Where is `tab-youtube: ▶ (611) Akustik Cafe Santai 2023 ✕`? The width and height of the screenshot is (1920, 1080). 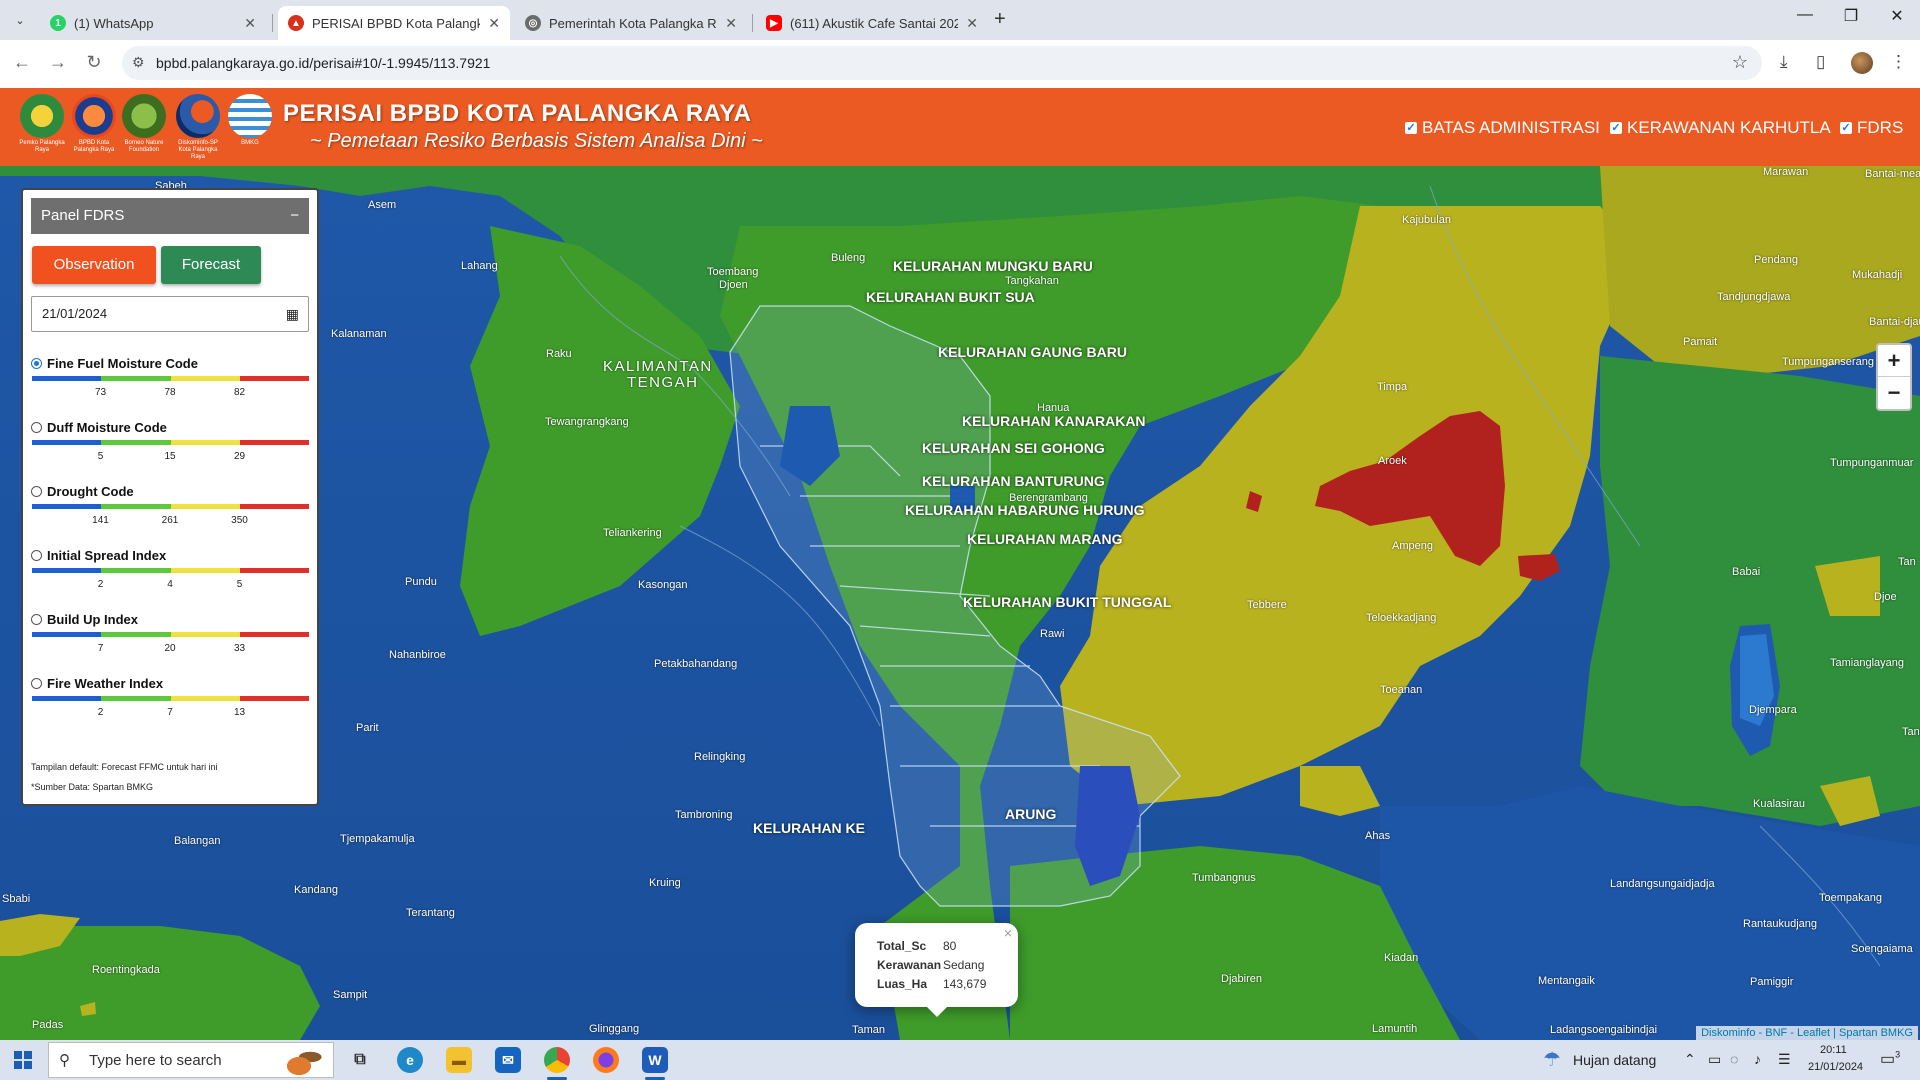
tab-youtube: ▶ (611) Akustik Cafe Santai 2023 ✕ is located at coordinates (872, 23).